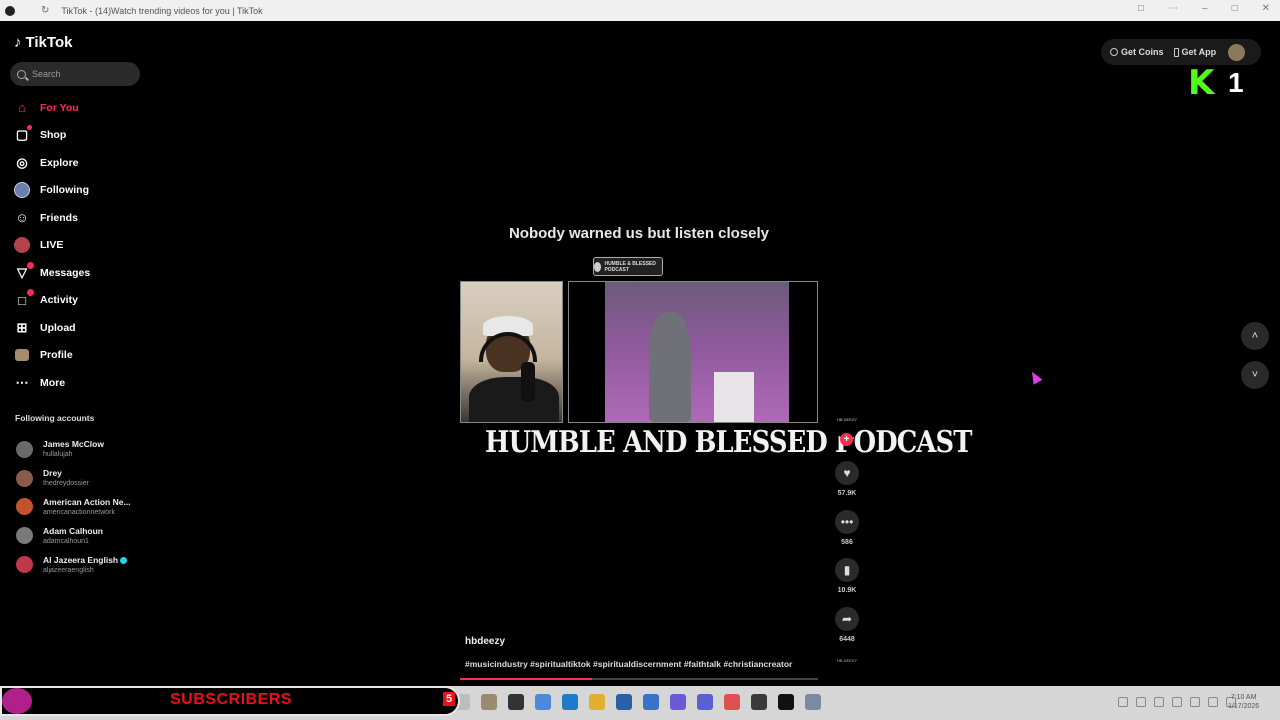 Image resolution: width=1280 pixels, height=720 pixels. I want to click on follow-plus-button: +, so click(846, 439).